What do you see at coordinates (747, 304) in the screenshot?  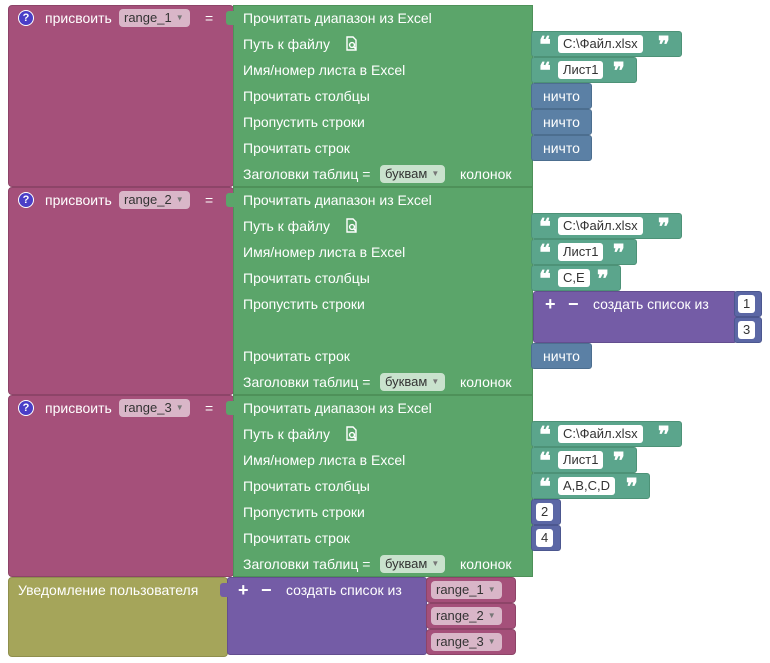 I see `number-field: 1` at bounding box center [747, 304].